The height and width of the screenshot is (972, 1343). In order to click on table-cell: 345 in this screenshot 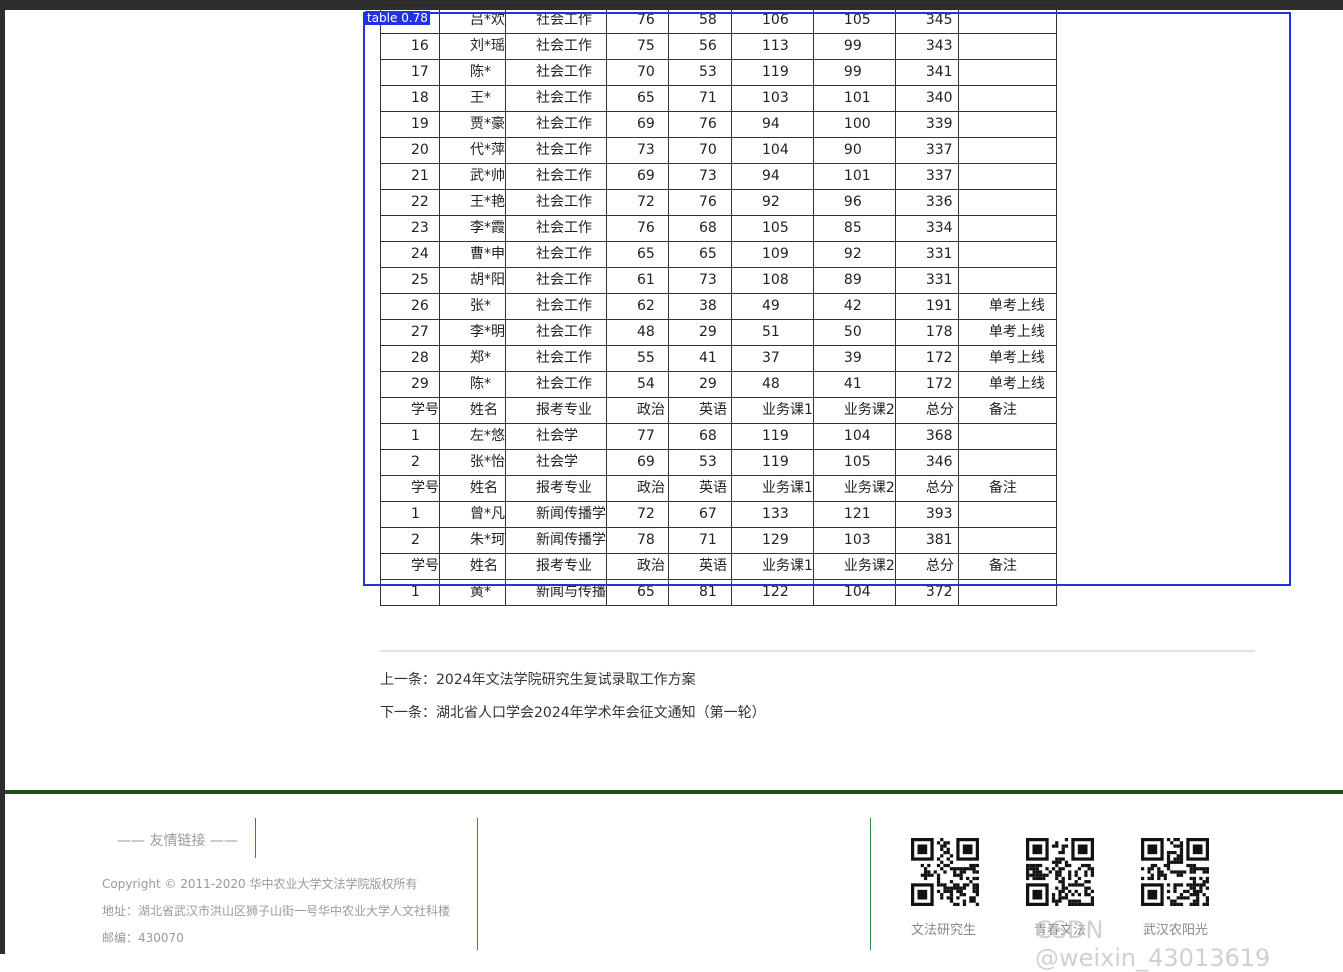, I will do `click(926, 20)`.